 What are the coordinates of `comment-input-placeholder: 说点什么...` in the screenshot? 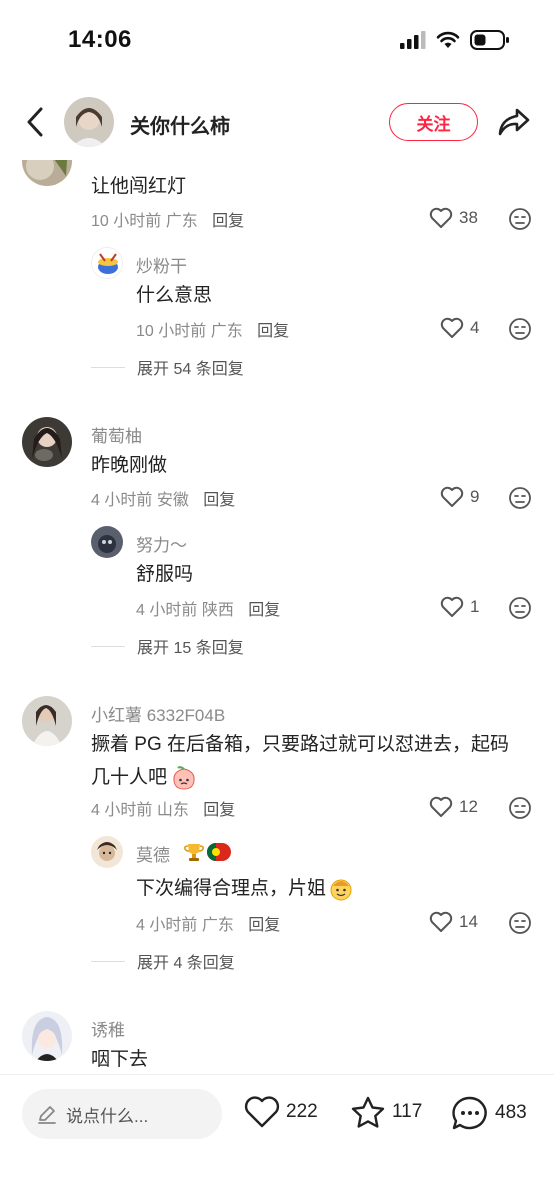 It's located at (107, 1116).